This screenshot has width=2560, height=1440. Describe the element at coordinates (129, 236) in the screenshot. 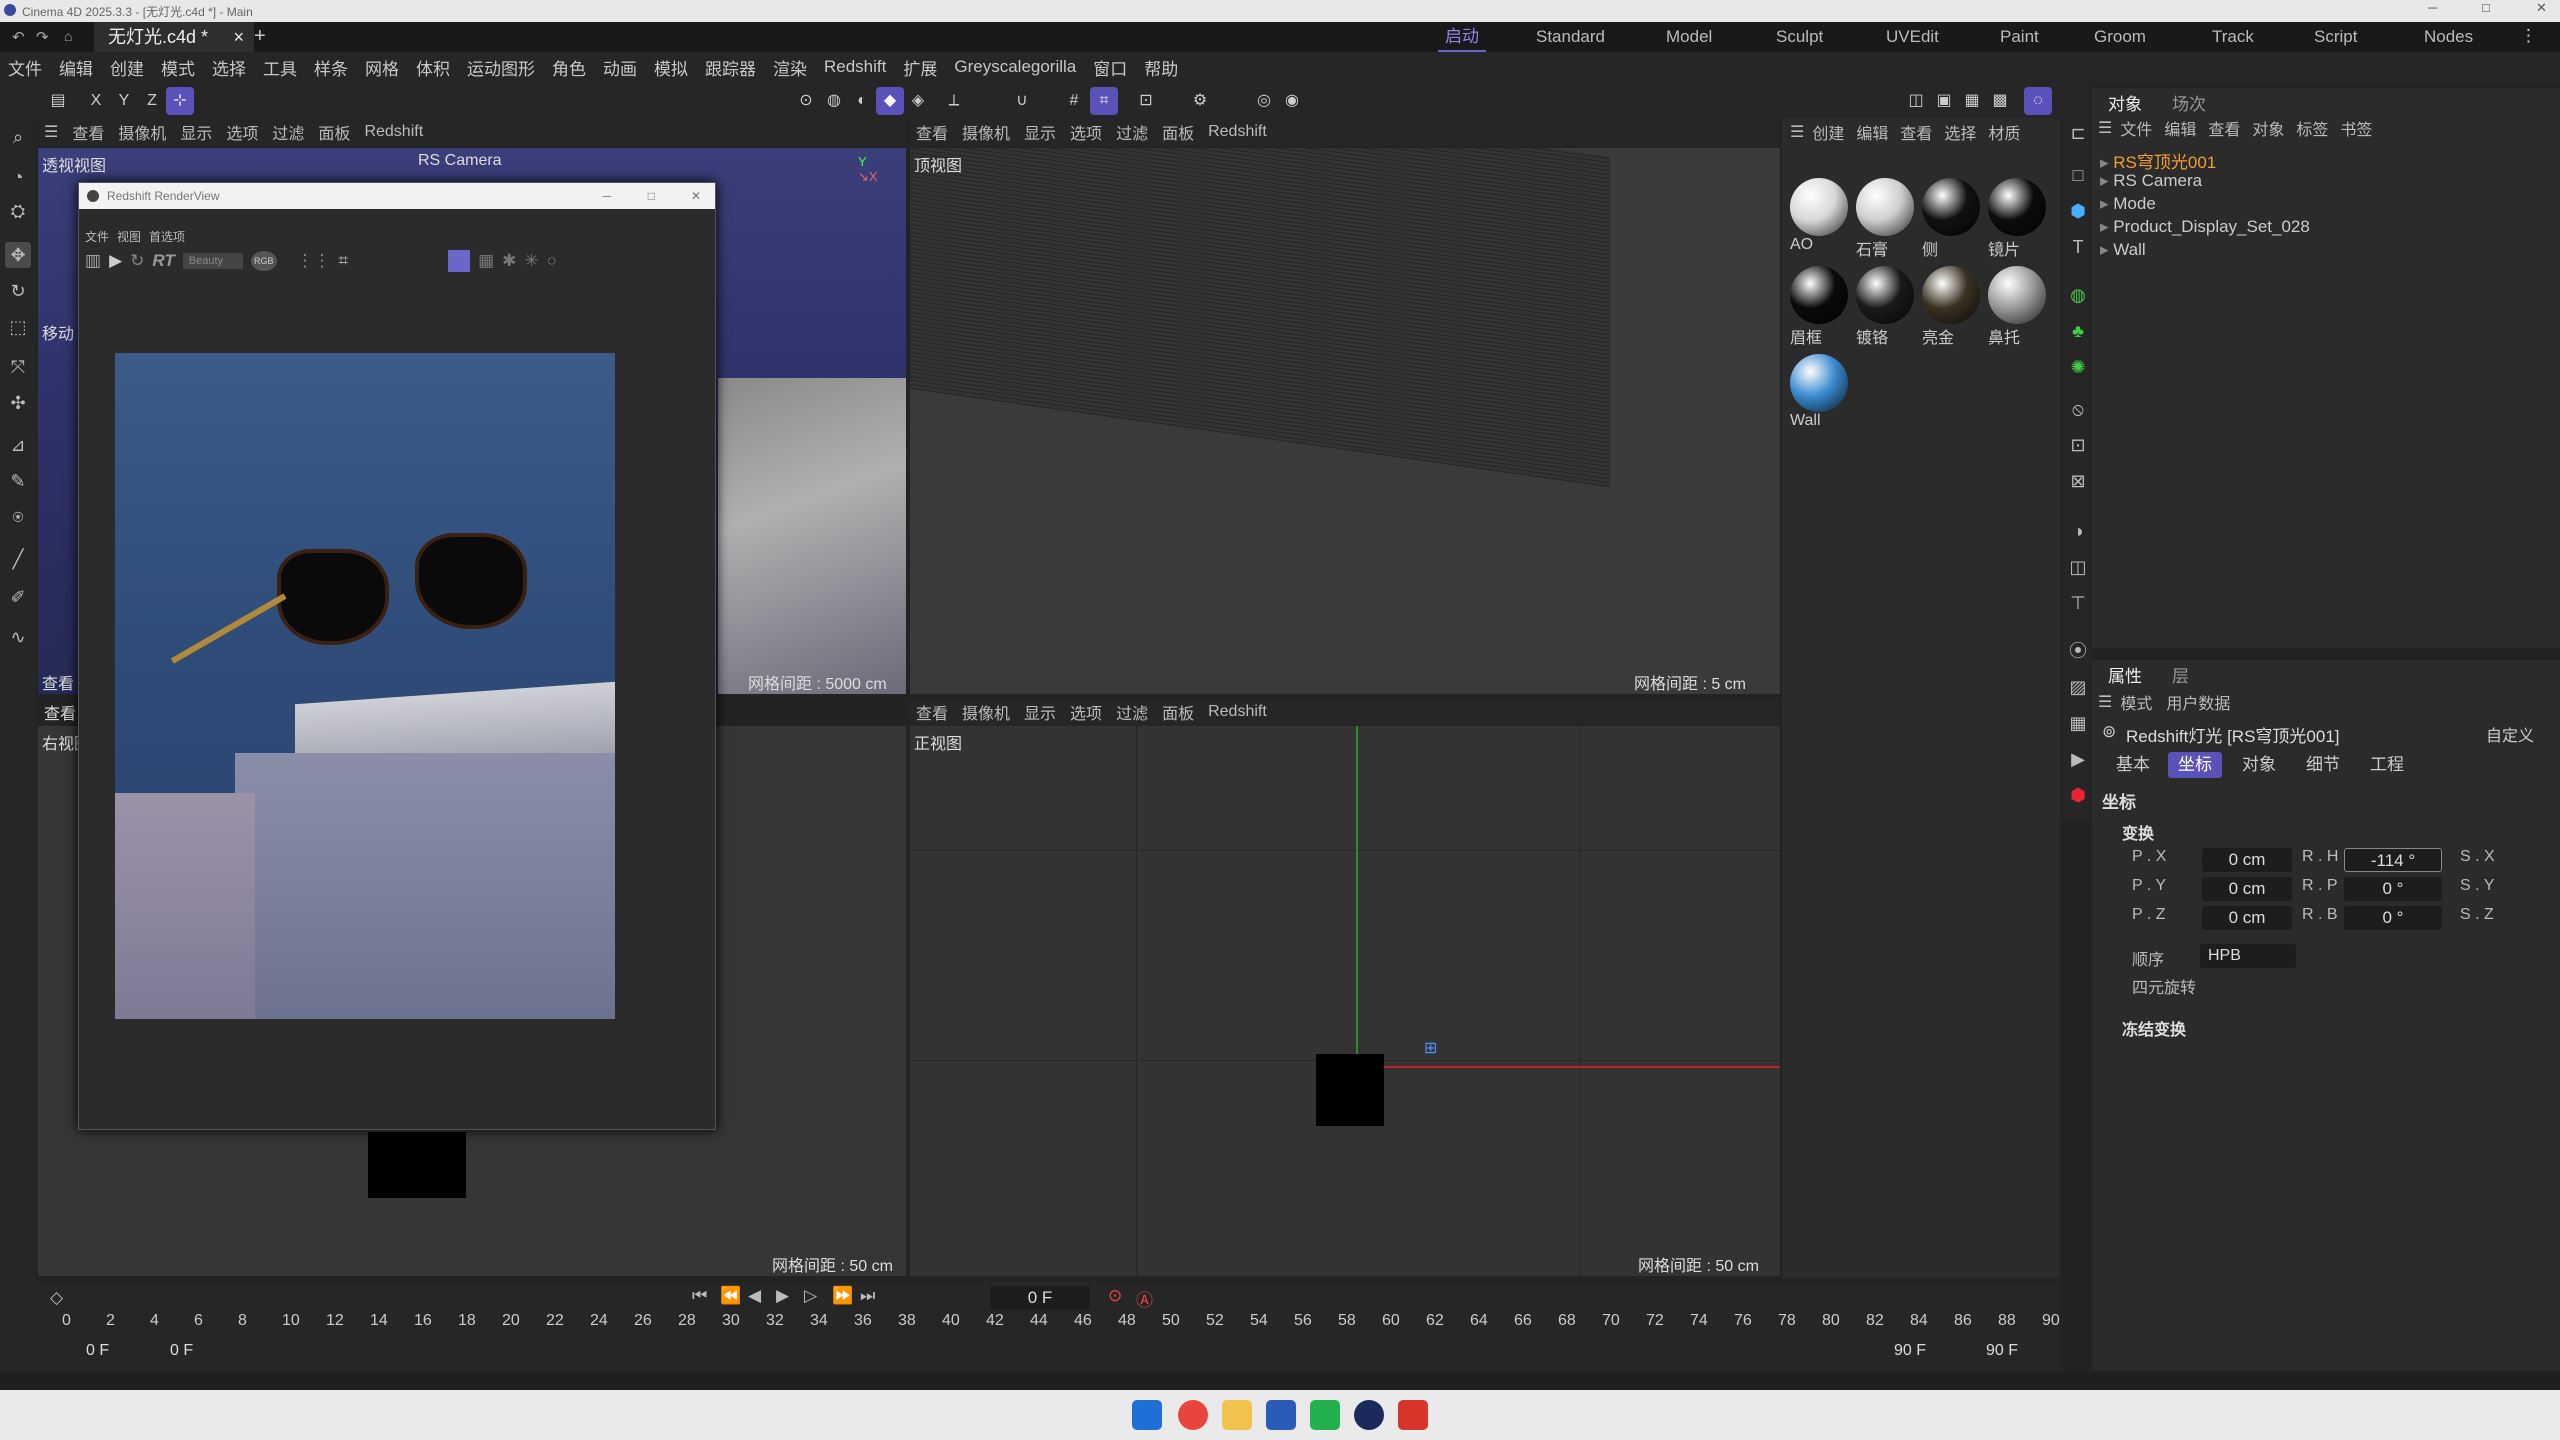

I see `renderview-menu-view: 视图` at that location.